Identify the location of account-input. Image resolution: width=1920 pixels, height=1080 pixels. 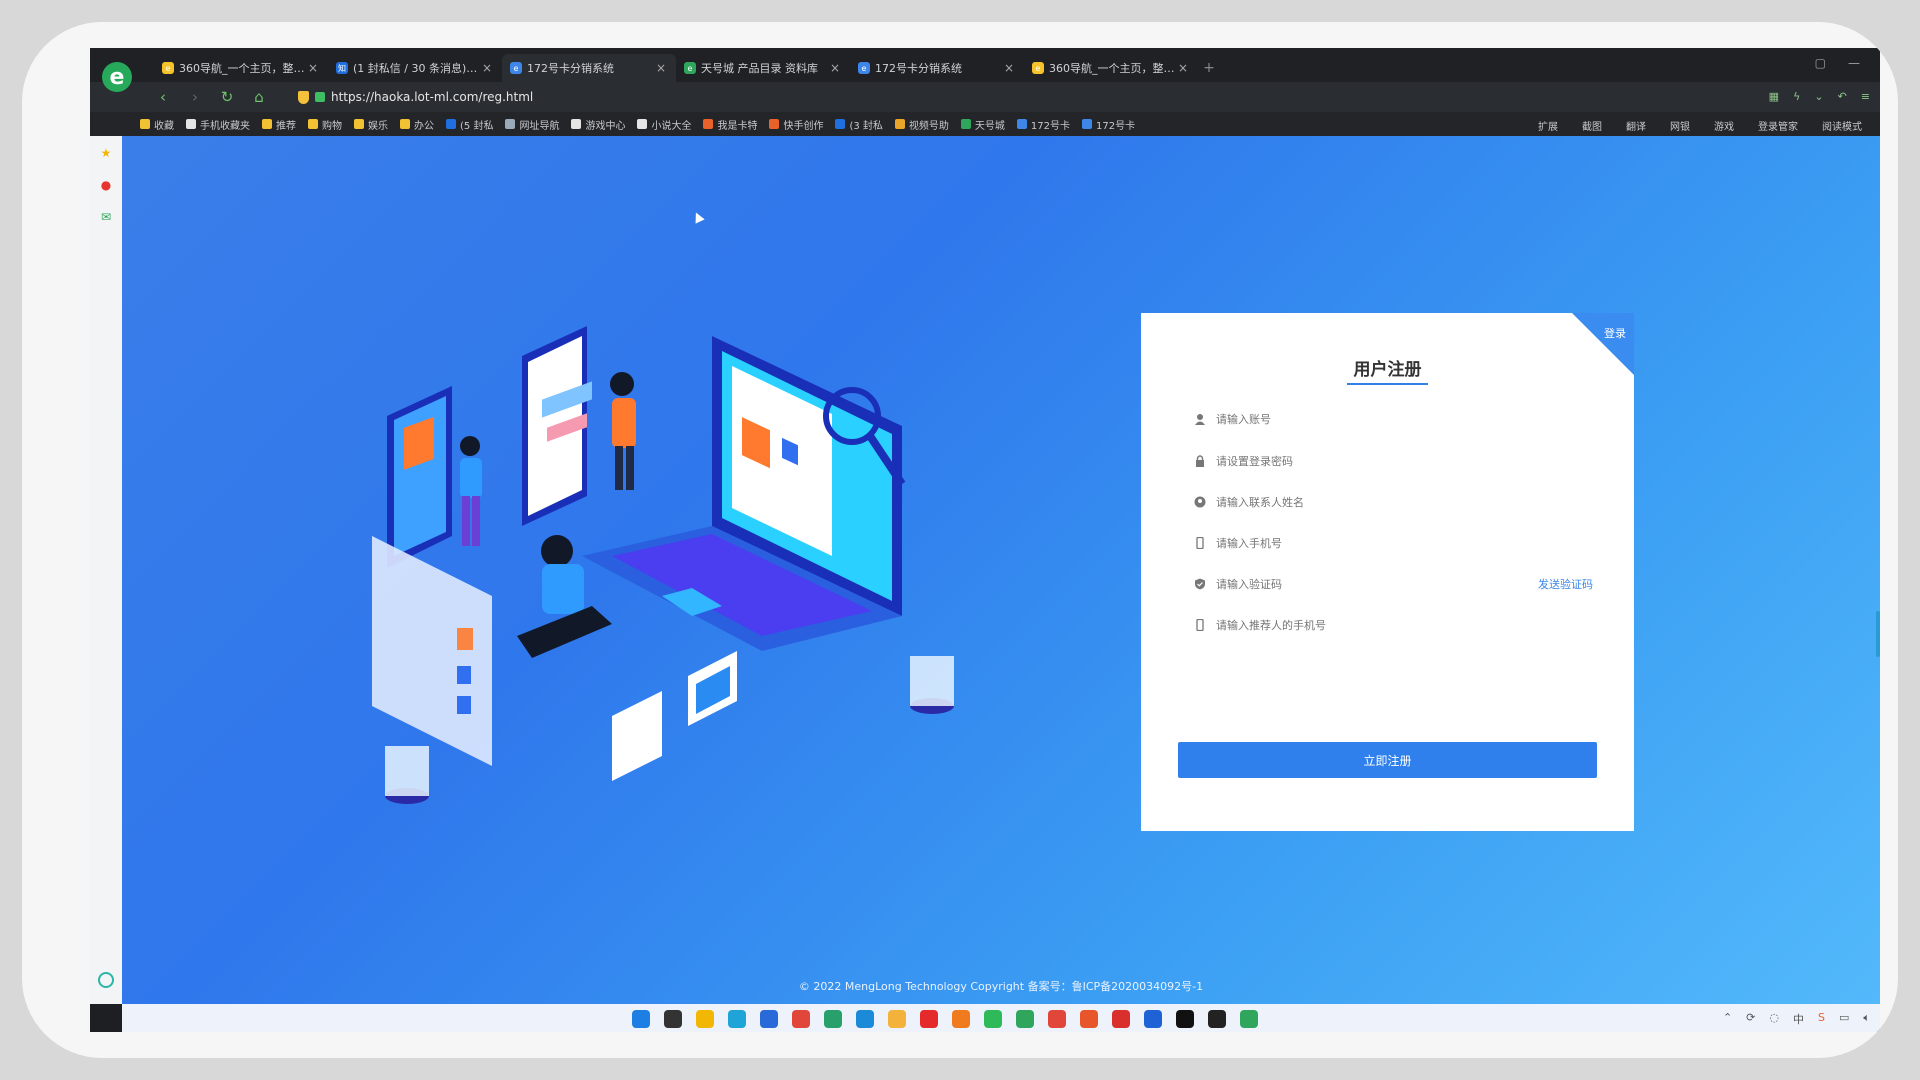
(1404, 419).